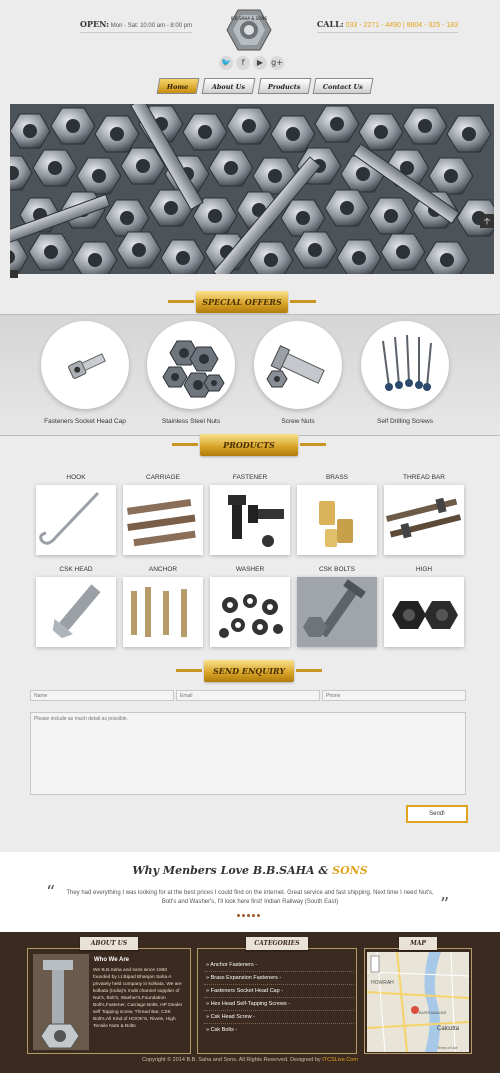 This screenshot has height=1073, width=500. Describe the element at coordinates (102, 695) in the screenshot. I see `name-input` at that location.